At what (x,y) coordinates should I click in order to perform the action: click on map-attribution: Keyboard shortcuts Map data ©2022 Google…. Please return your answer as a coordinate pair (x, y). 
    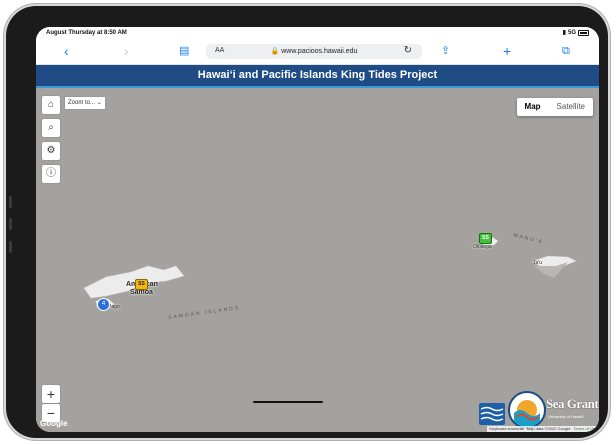
    Looking at the image, I should click on (543, 429).